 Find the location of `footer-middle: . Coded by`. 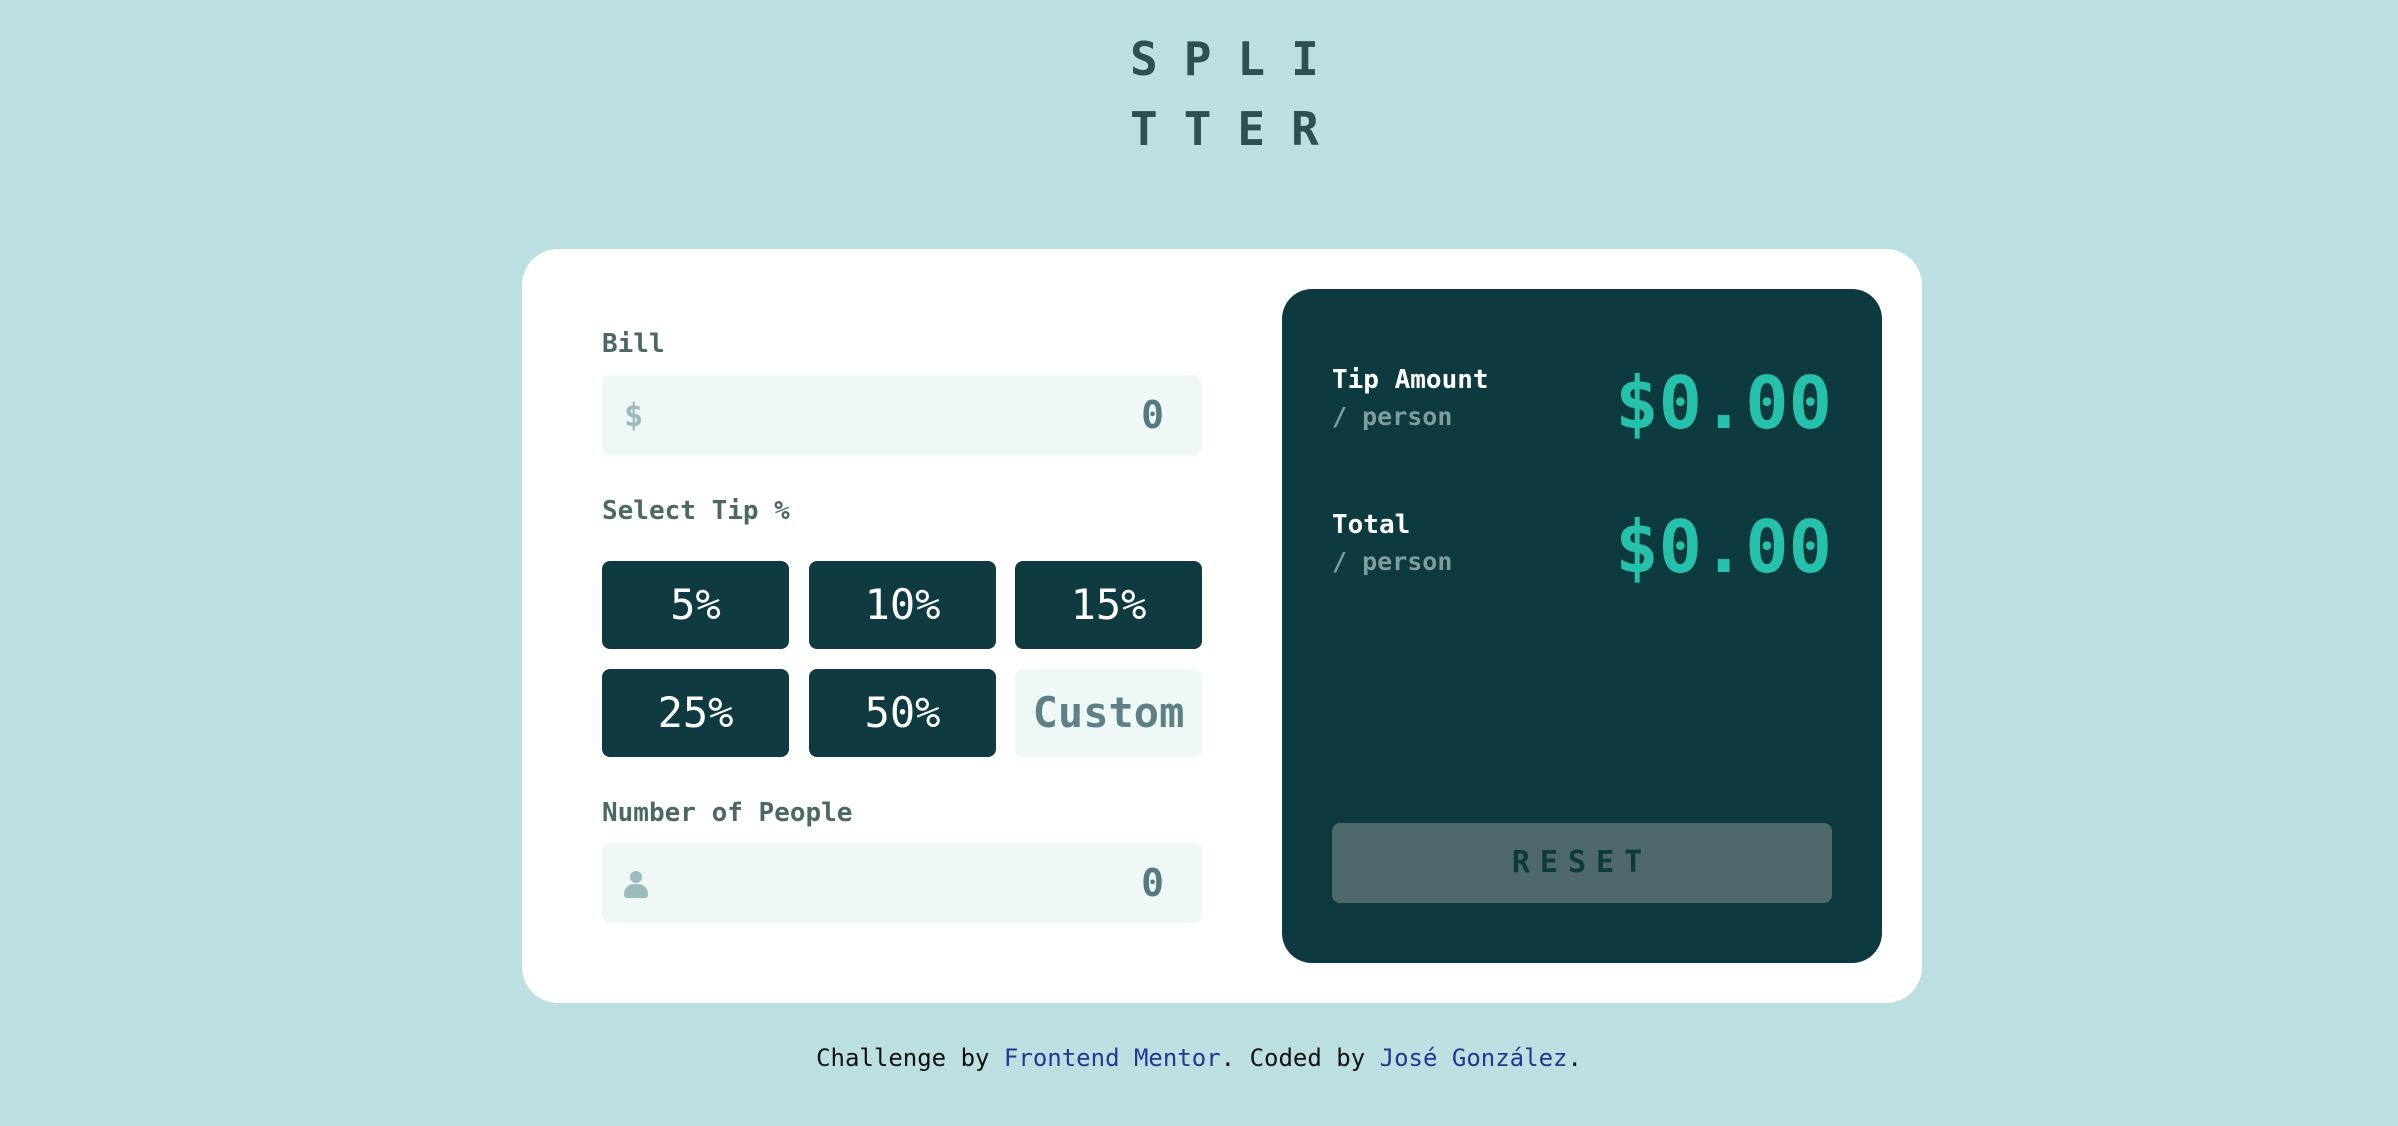

footer-middle: . Coded by is located at coordinates (1300, 1058).